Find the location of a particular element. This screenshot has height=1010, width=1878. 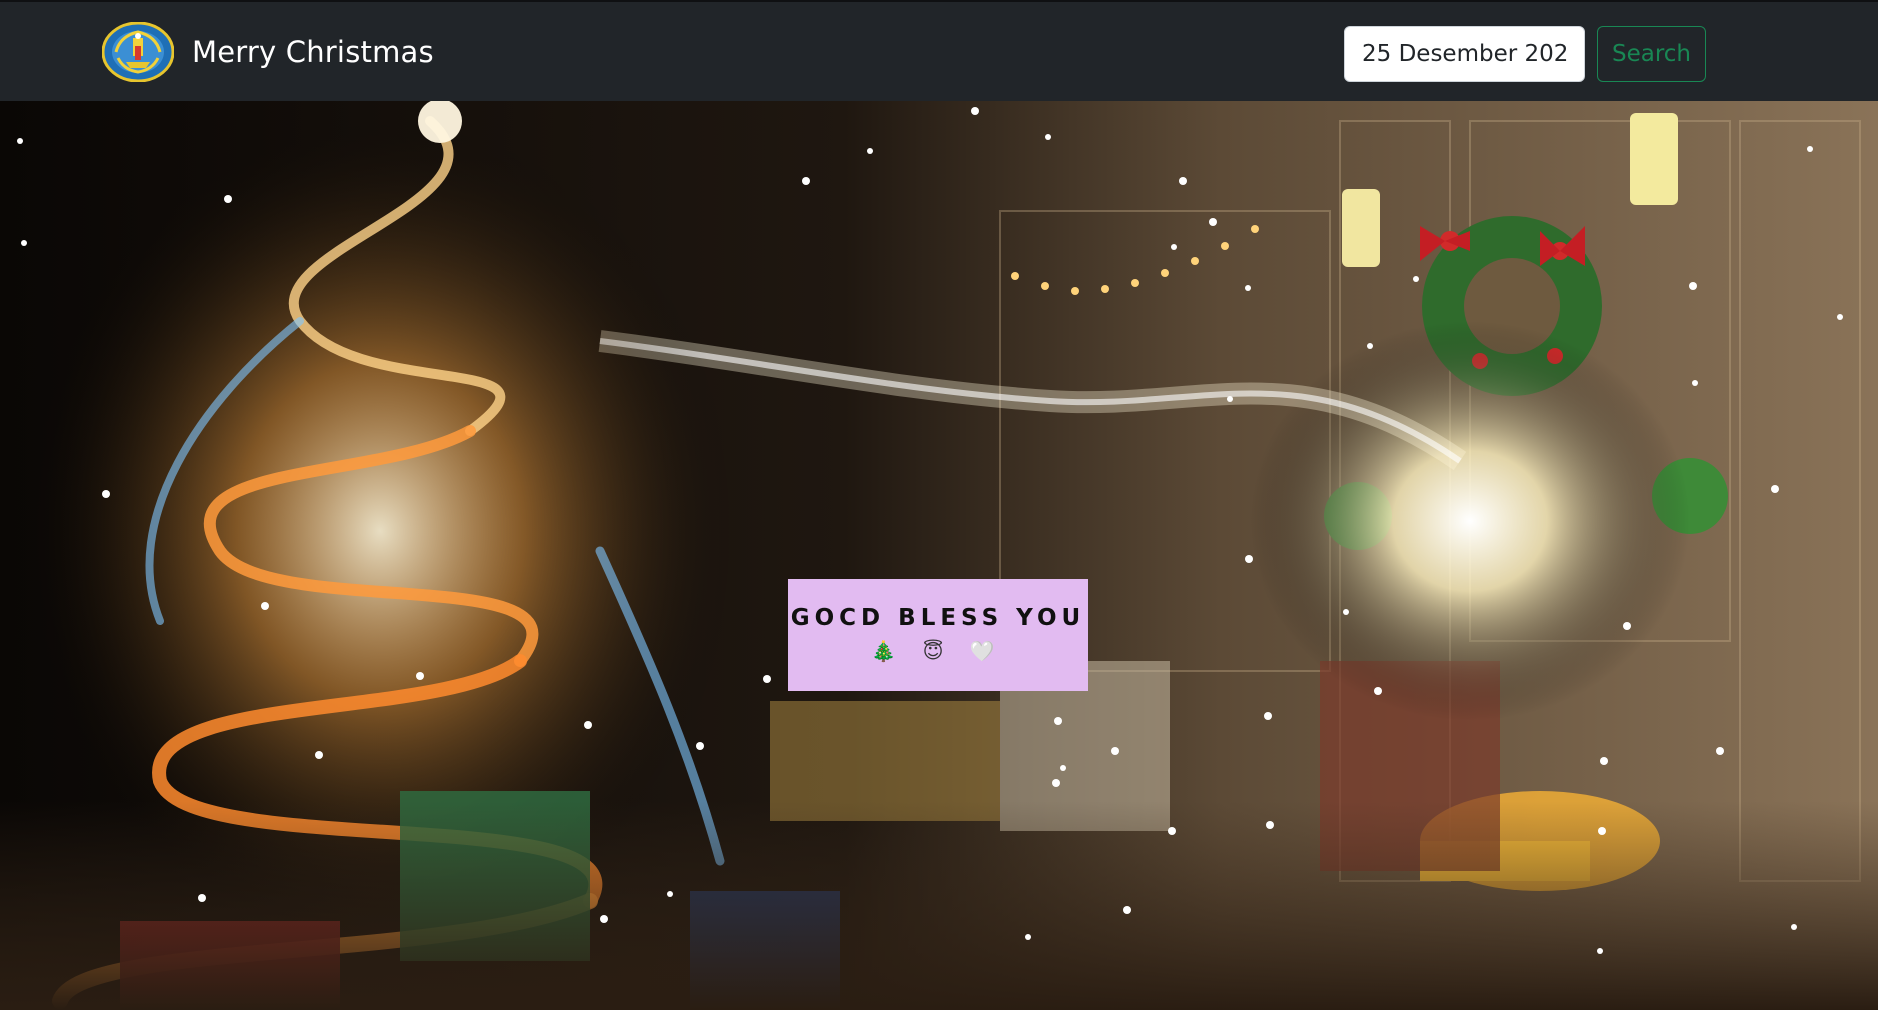

greeting-title: GOCD BLESS YOU is located at coordinates (938, 618).